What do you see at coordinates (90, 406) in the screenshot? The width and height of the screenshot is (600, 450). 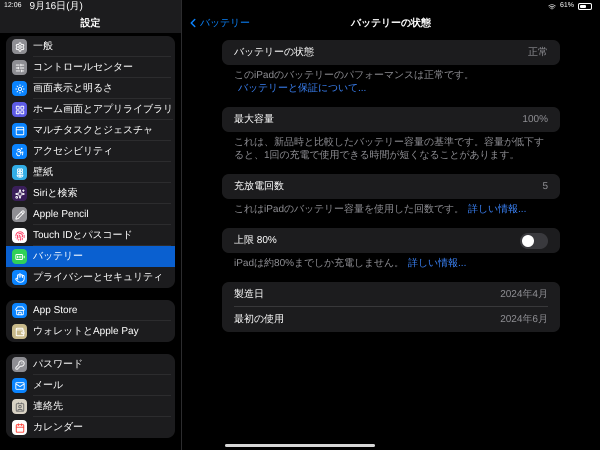 I see `sidebar-item: 連絡先` at bounding box center [90, 406].